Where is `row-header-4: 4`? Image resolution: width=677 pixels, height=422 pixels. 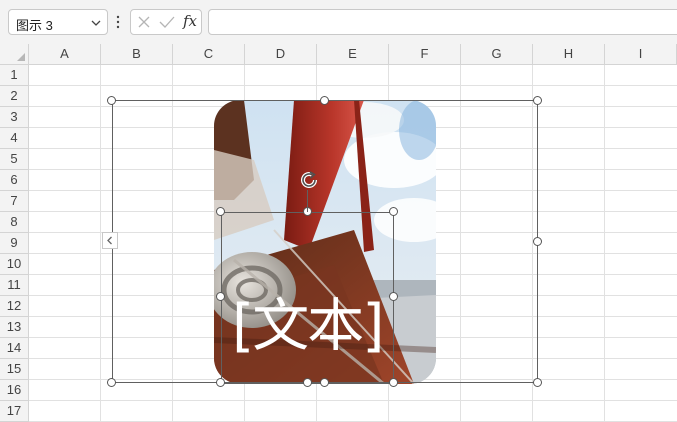
row-header-4: 4 is located at coordinates (14, 138).